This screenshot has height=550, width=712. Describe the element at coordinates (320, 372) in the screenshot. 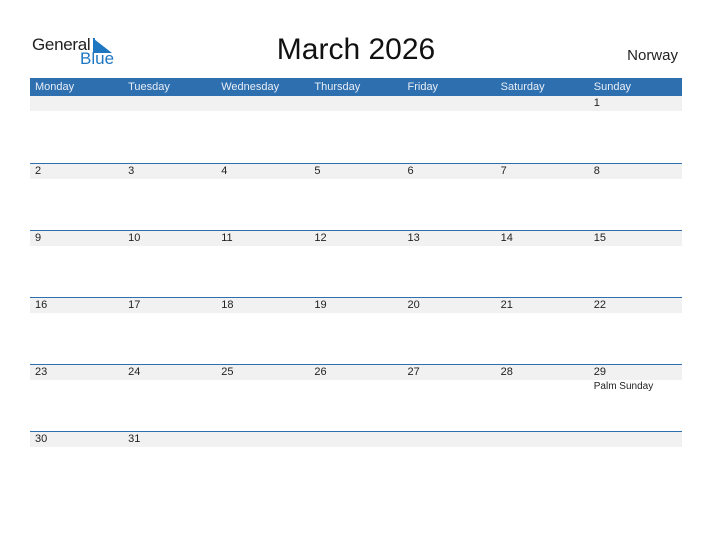

I see `day-number: 26` at that location.